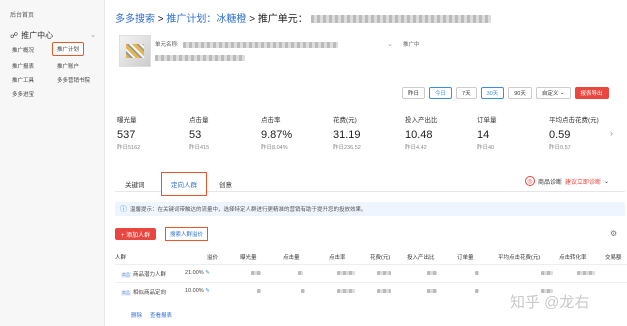  I want to click on sidebar-item-reports: 推广报表, so click(23, 66).